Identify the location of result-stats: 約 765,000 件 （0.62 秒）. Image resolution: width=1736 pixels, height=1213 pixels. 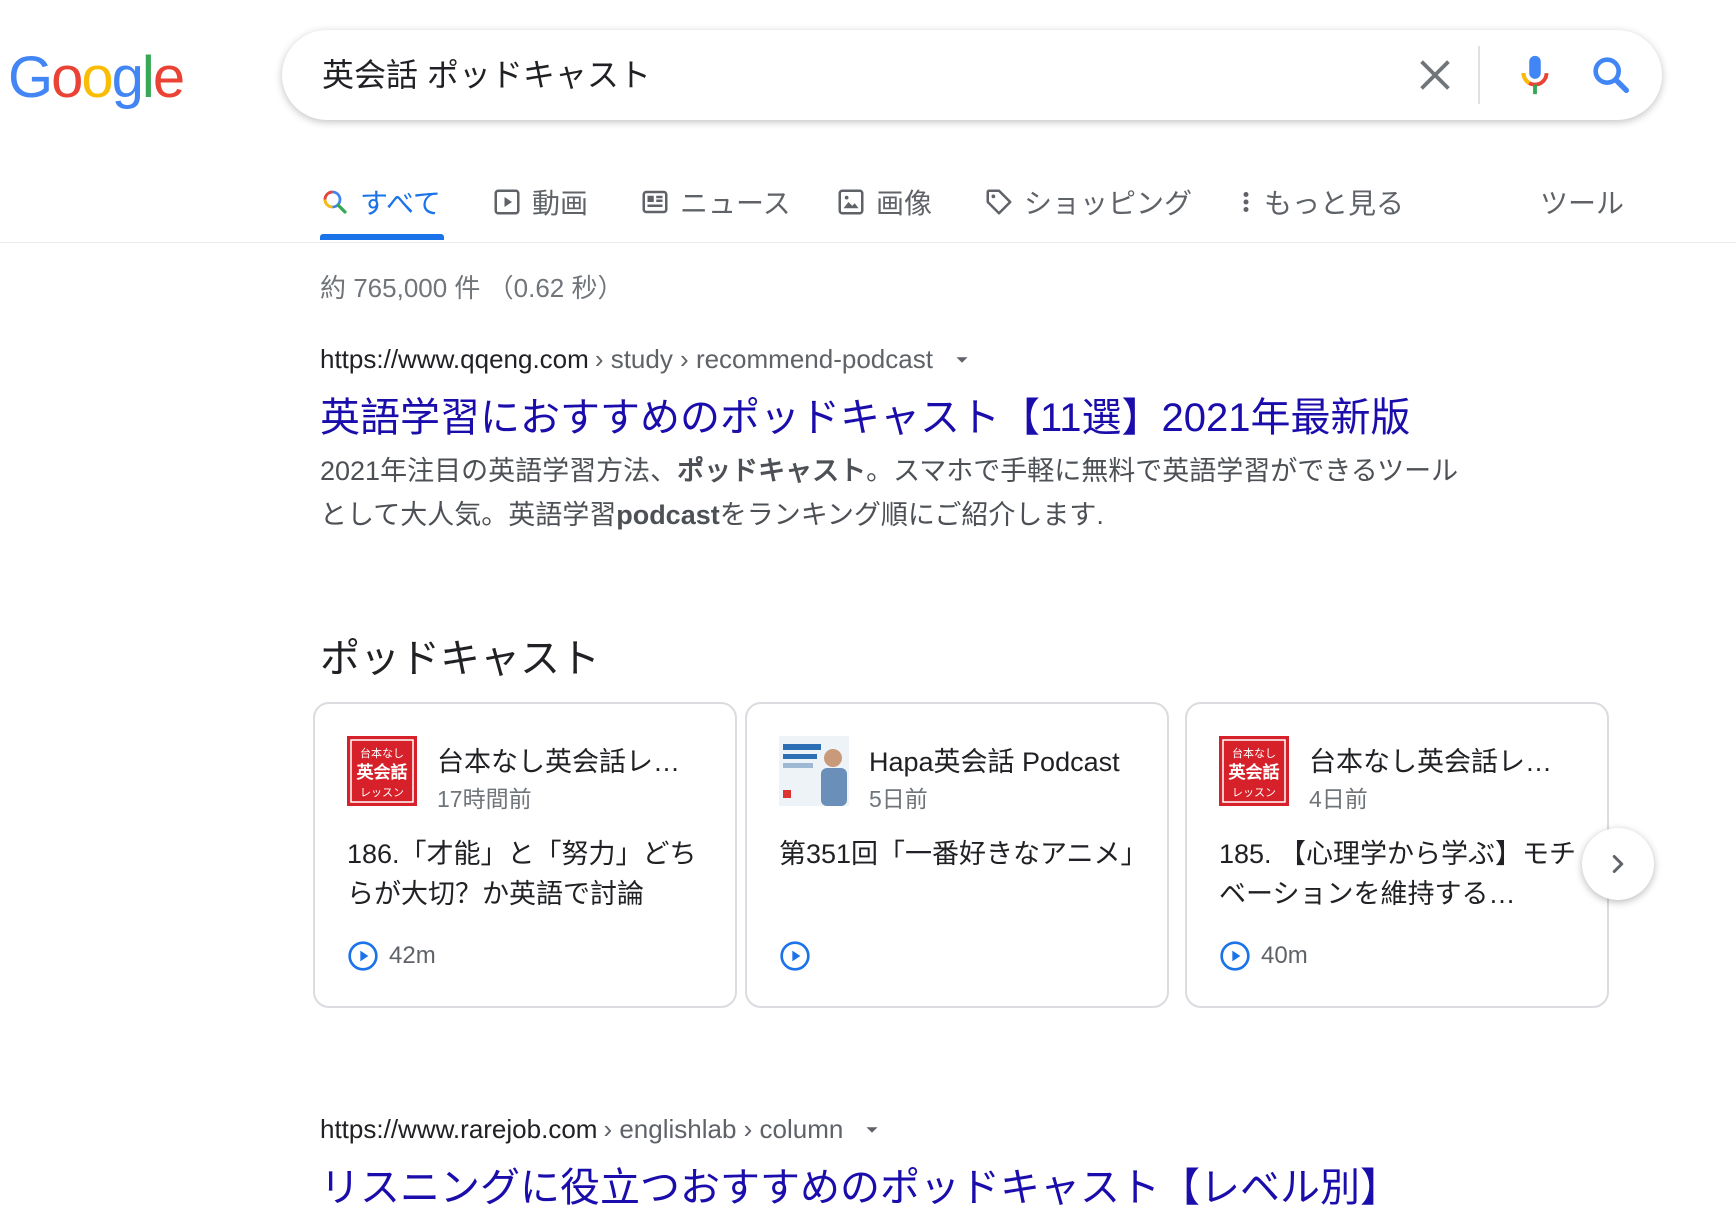
(472, 288).